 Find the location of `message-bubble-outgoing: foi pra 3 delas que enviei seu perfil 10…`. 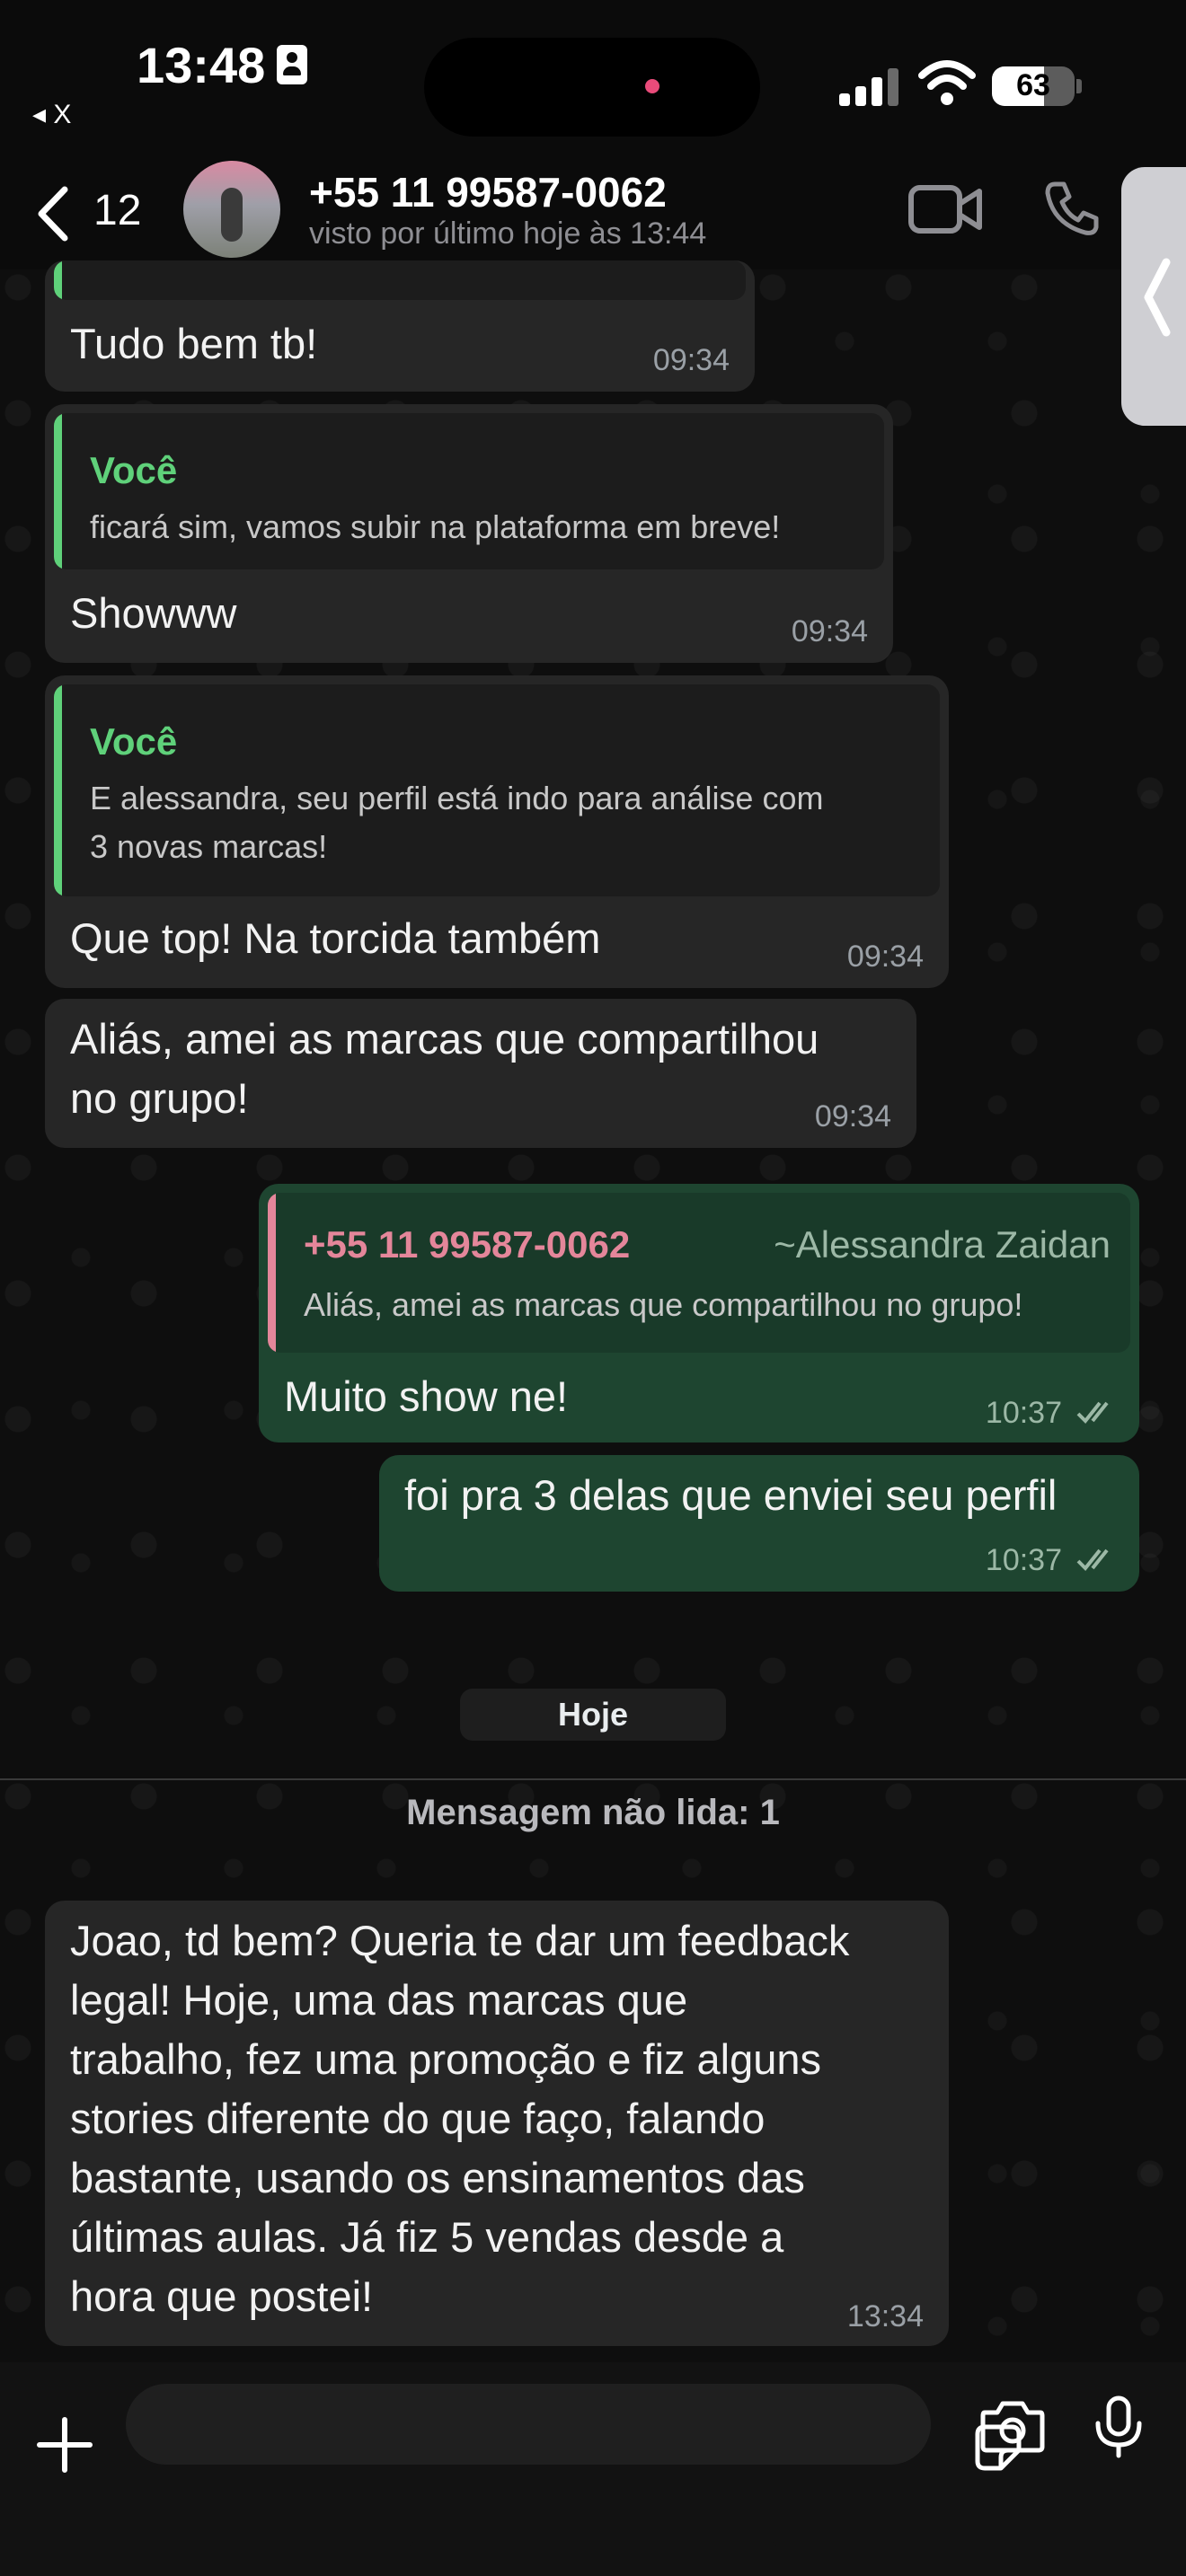

message-bubble-outgoing: foi pra 3 delas que enviei seu perfil 10… is located at coordinates (759, 1523).